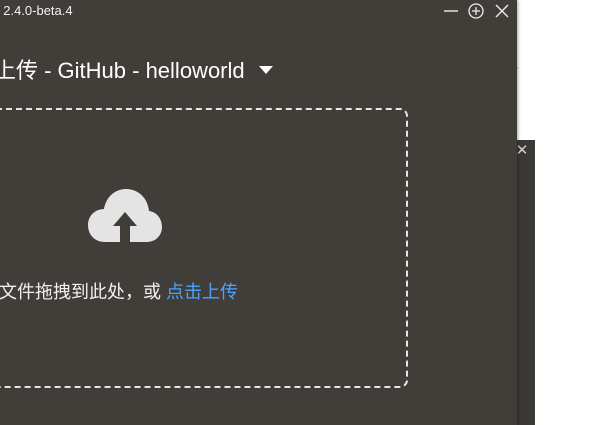 The width and height of the screenshot is (614, 425). What do you see at coordinates (202, 292) in the screenshot?
I see `click-upload-link: 点击上传` at bounding box center [202, 292].